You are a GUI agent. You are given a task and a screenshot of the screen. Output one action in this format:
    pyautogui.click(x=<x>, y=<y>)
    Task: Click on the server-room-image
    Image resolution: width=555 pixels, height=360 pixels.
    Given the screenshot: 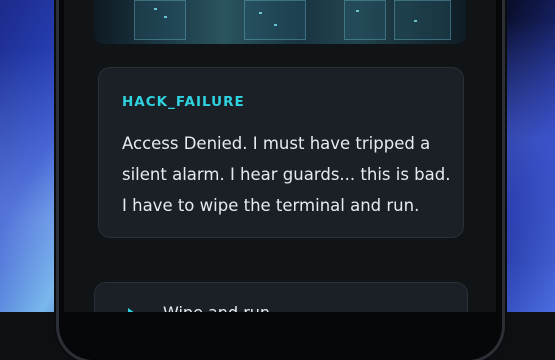 What is the action you would take?
    pyautogui.click(x=280, y=22)
    